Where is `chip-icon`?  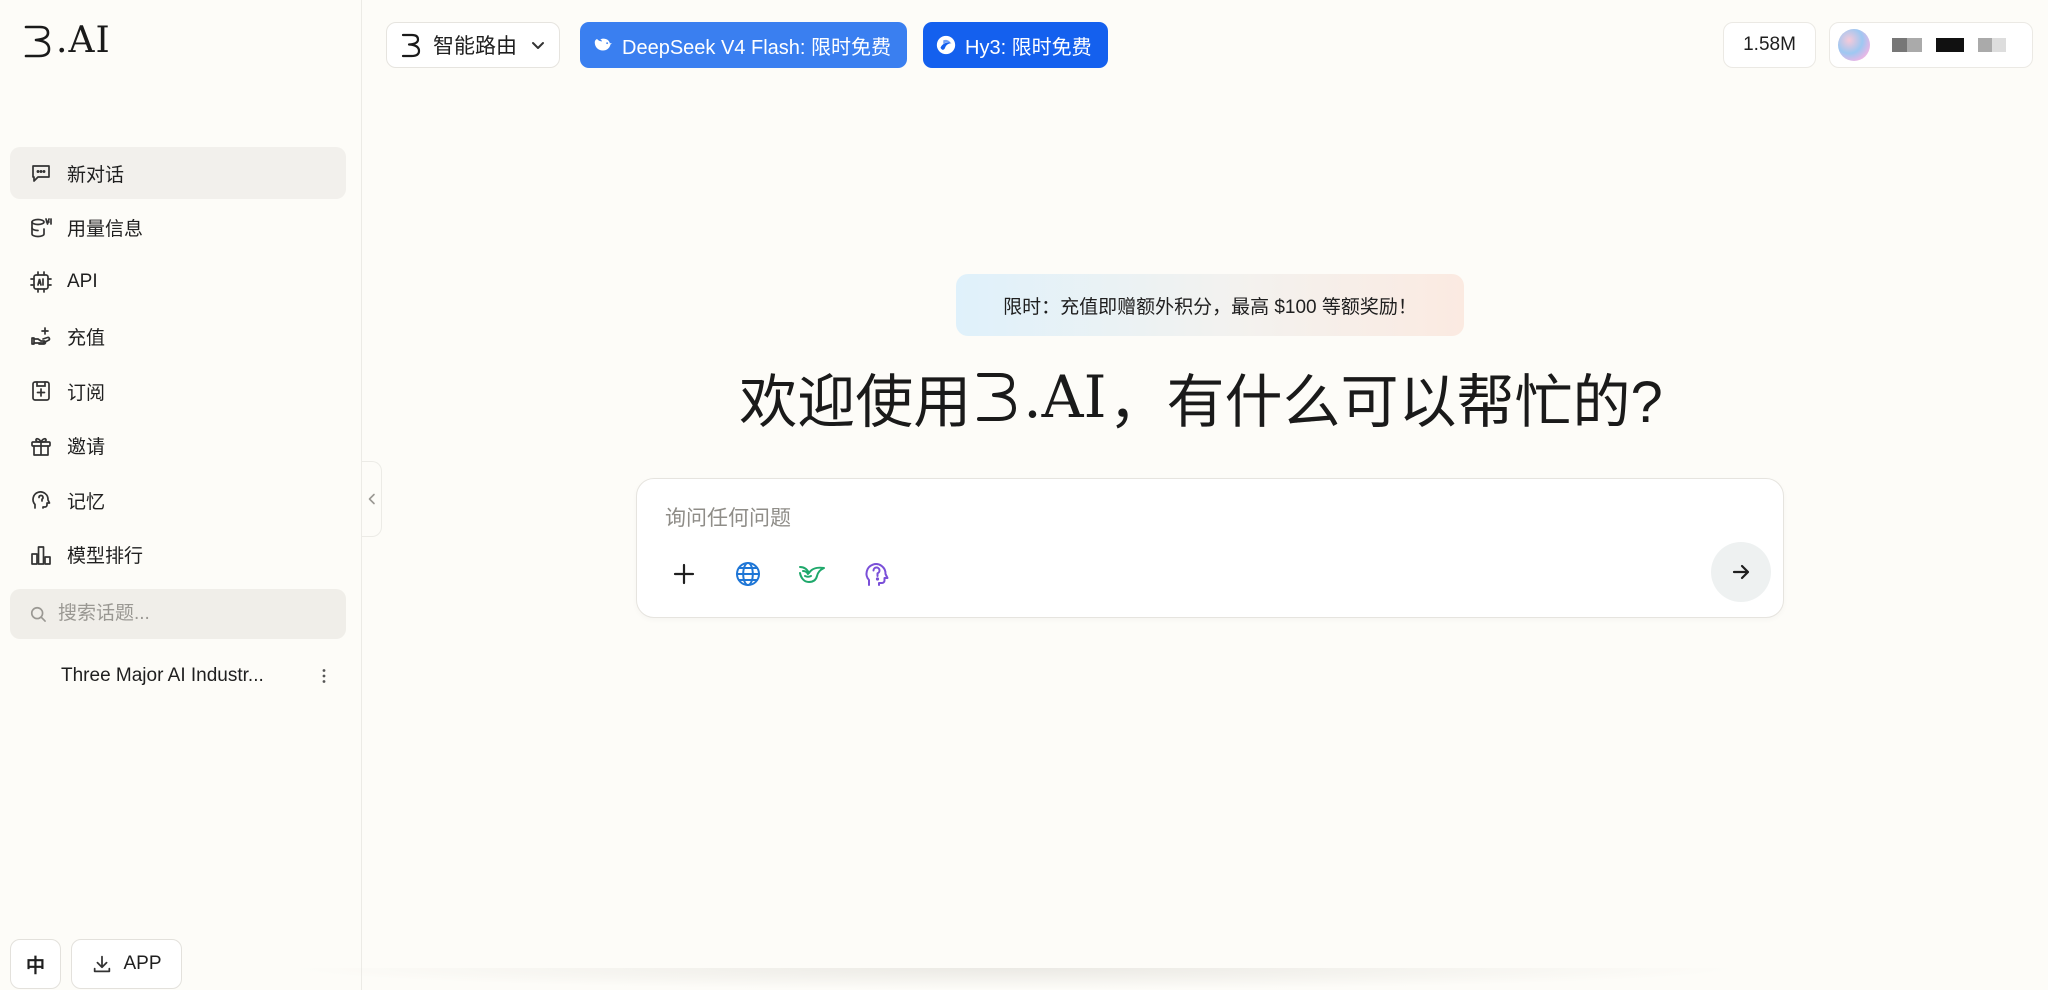 chip-icon is located at coordinates (41, 282).